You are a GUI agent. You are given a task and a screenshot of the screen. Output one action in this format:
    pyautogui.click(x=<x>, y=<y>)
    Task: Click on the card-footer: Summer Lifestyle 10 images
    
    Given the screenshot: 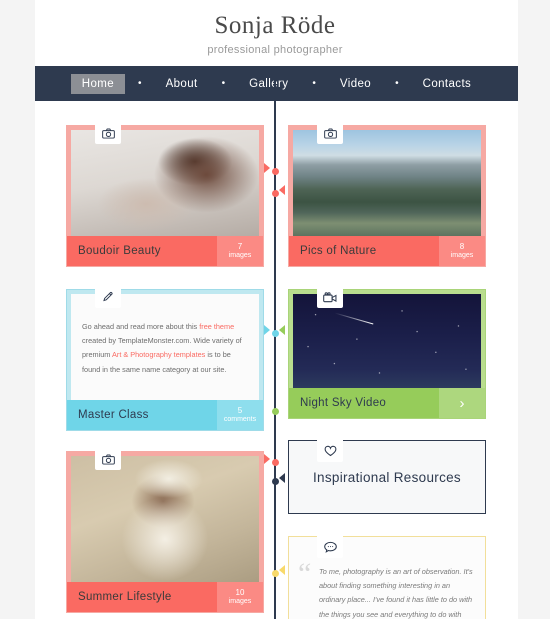 What is the action you would take?
    pyautogui.click(x=165, y=597)
    